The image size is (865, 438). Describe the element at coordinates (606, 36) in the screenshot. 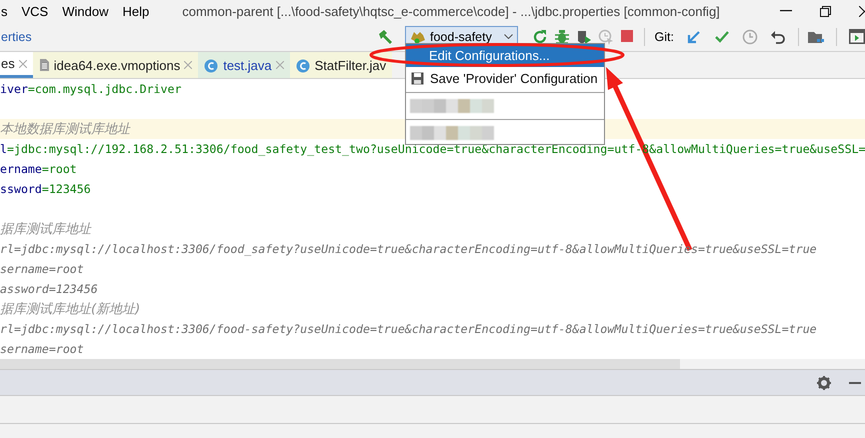

I see `profiler-icon` at that location.